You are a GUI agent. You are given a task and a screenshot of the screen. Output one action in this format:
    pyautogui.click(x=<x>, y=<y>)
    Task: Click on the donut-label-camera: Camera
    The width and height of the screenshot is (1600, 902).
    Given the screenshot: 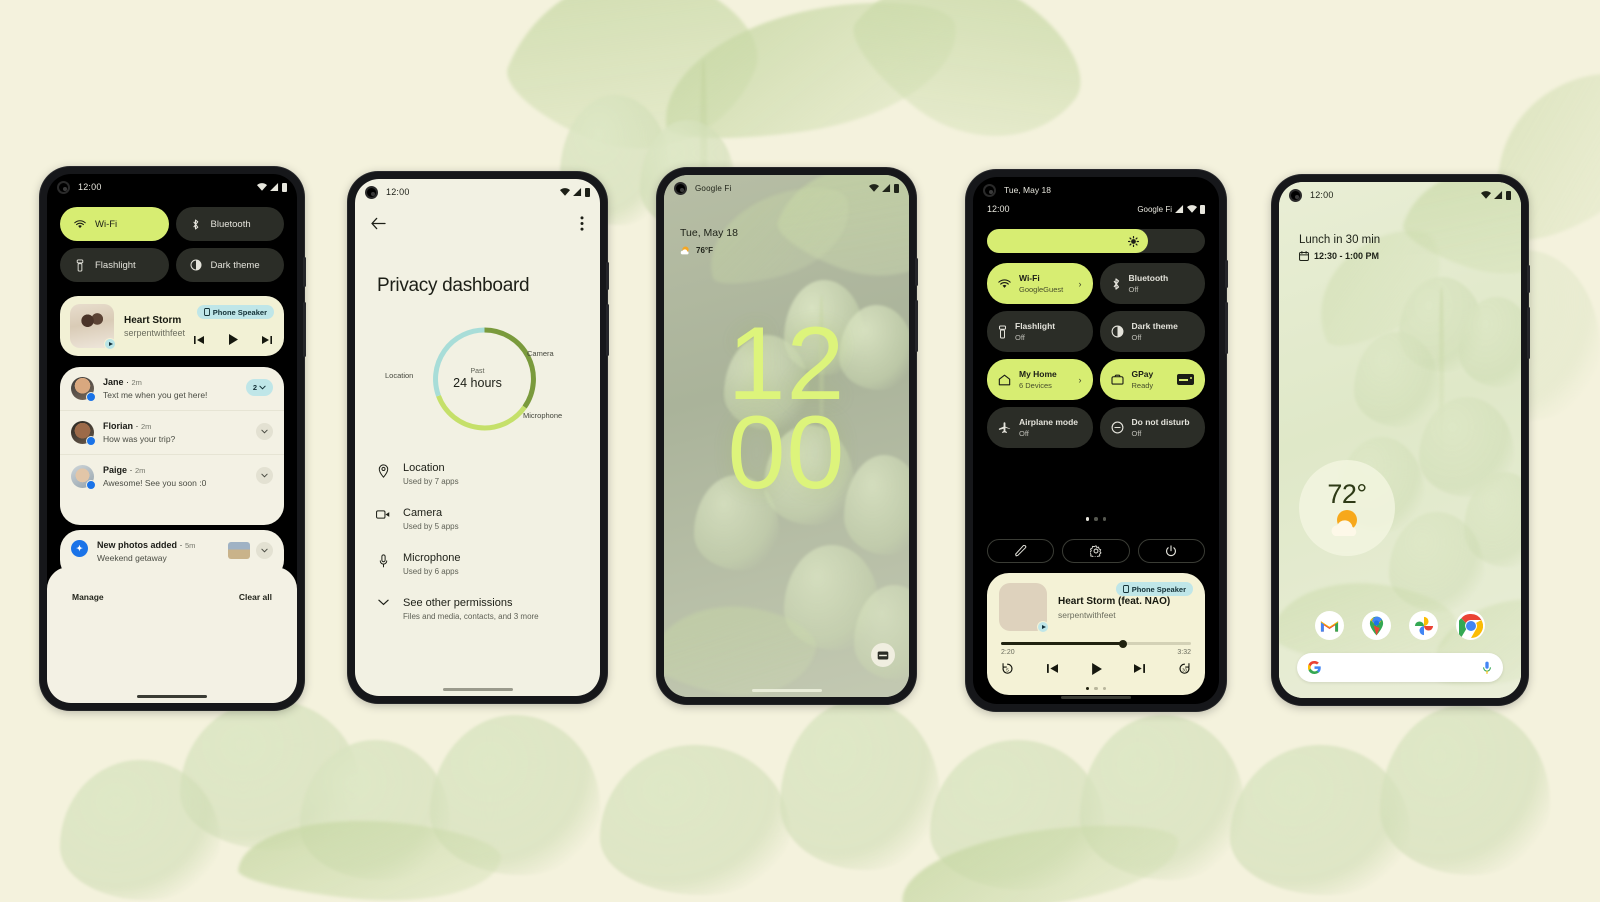 What is the action you would take?
    pyautogui.click(x=540, y=353)
    